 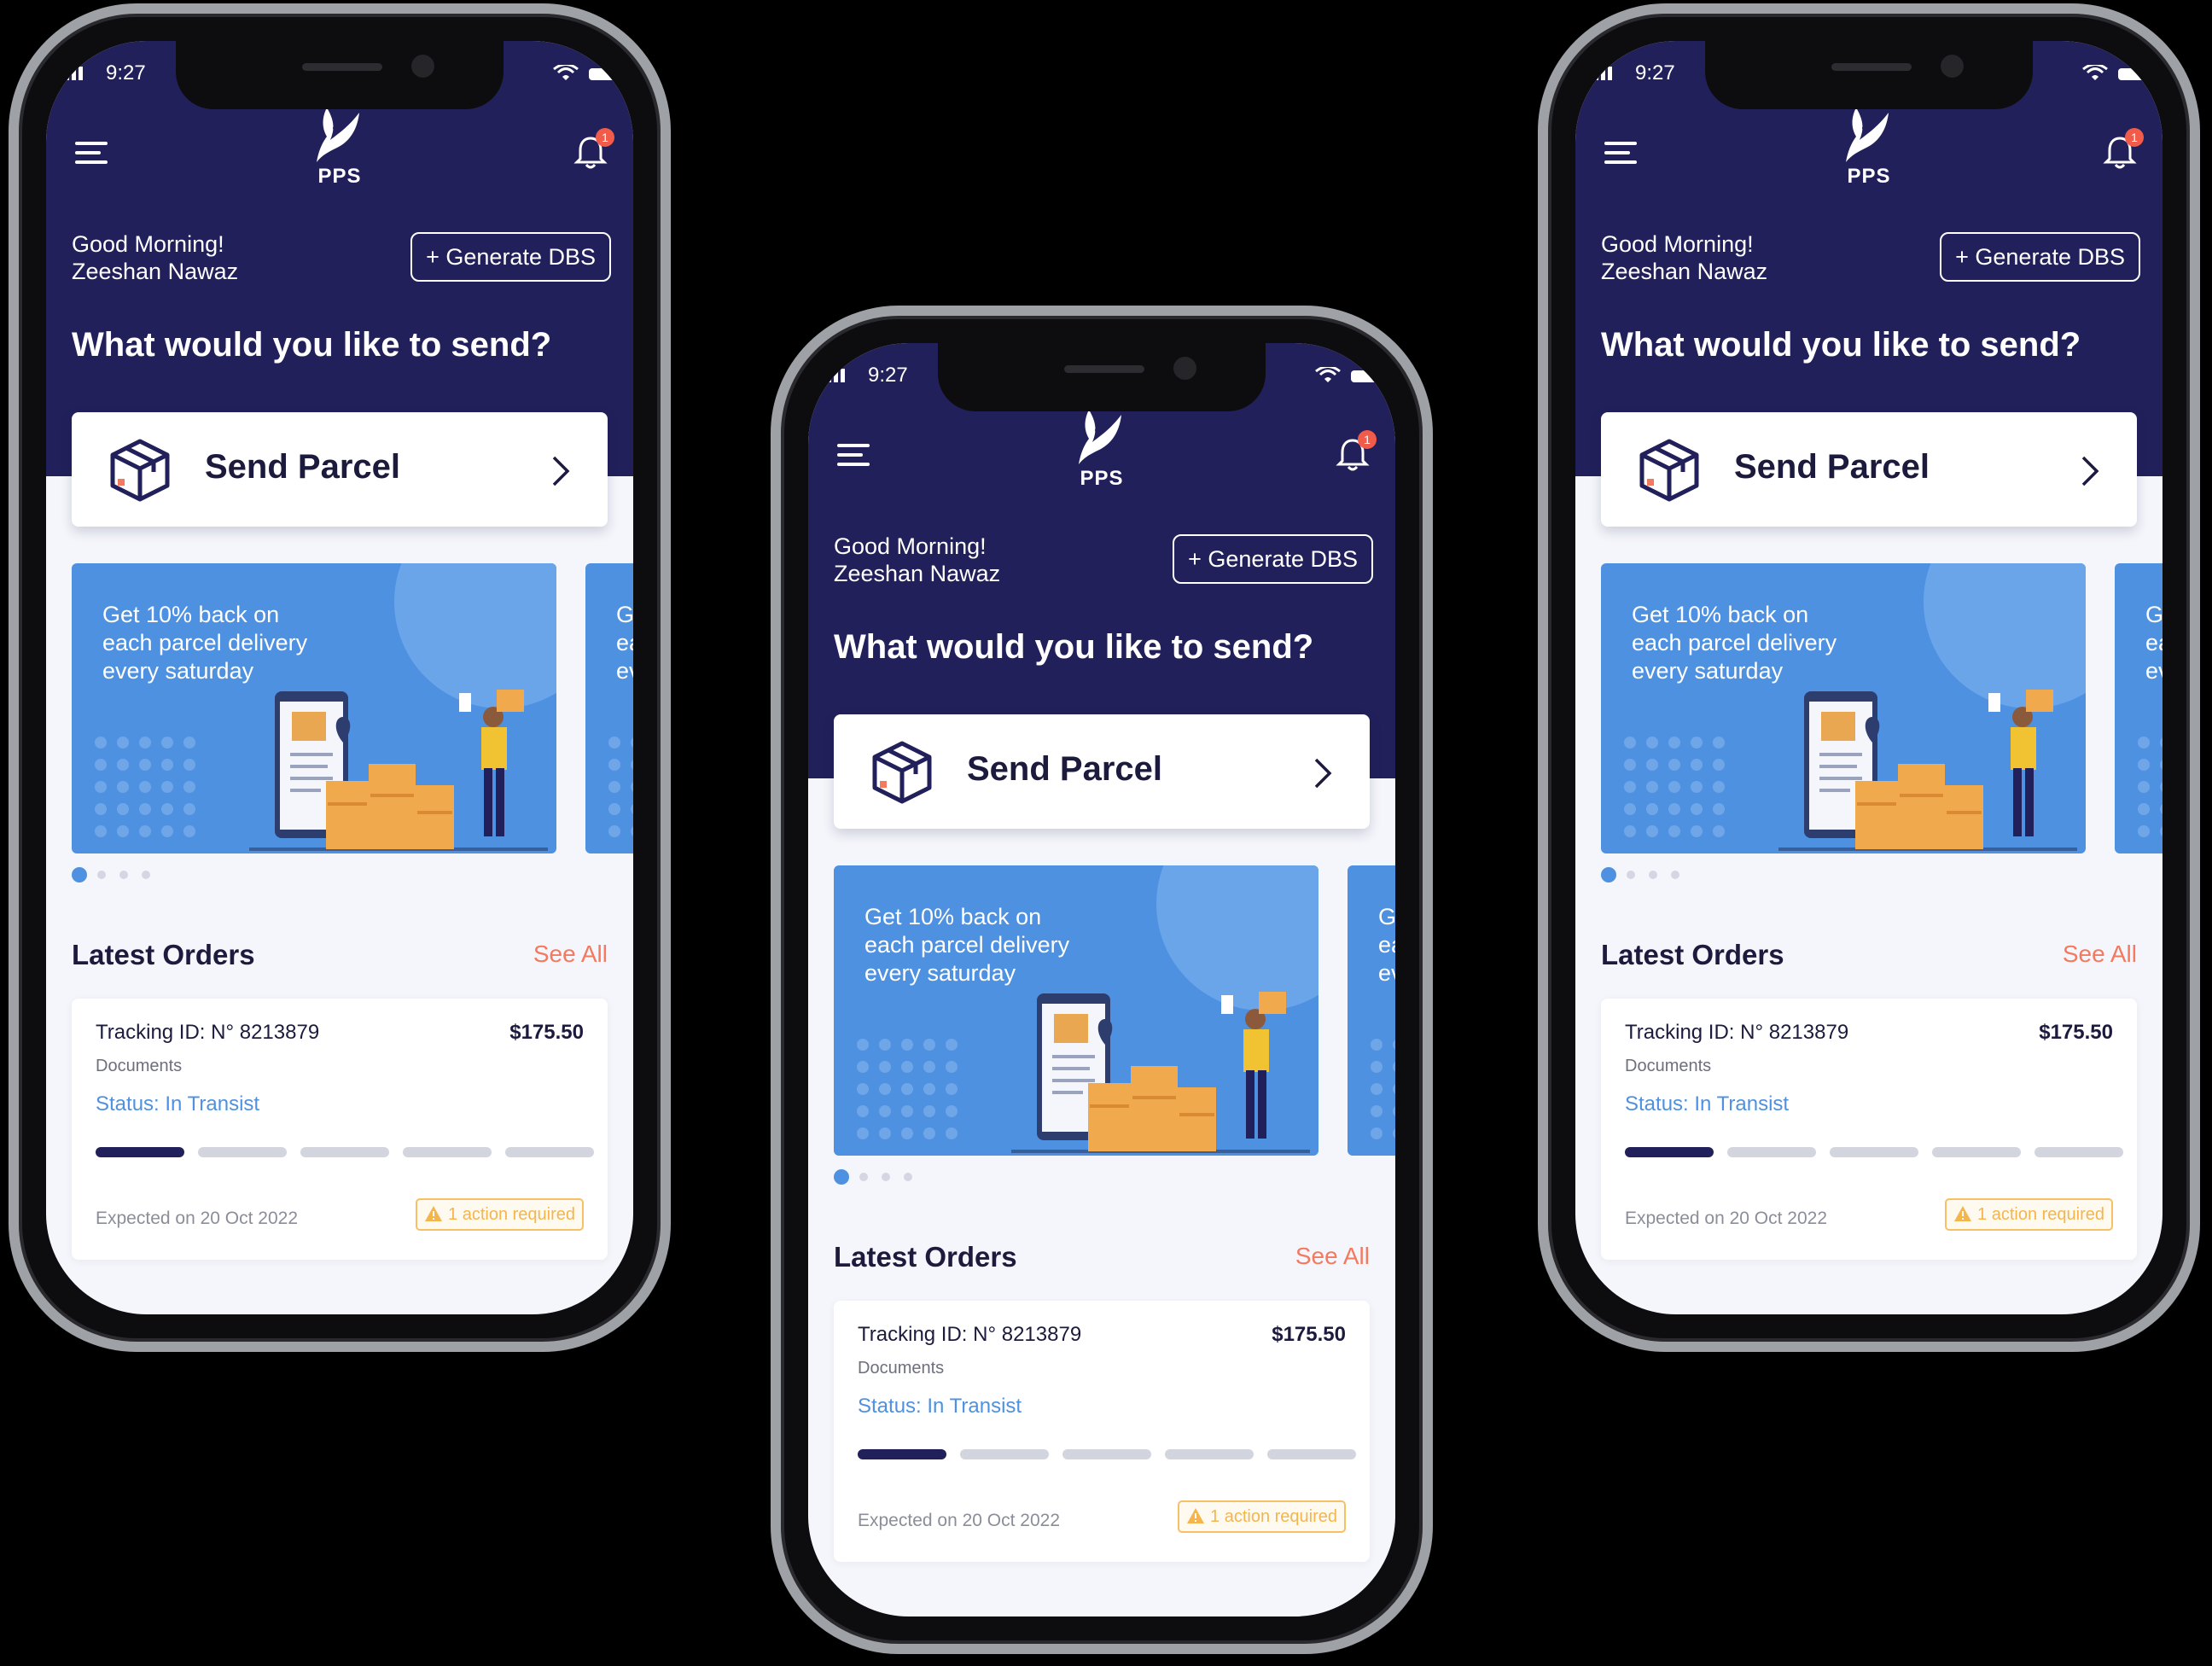 I want to click on page-question: What would you like to send?, so click(x=1841, y=345).